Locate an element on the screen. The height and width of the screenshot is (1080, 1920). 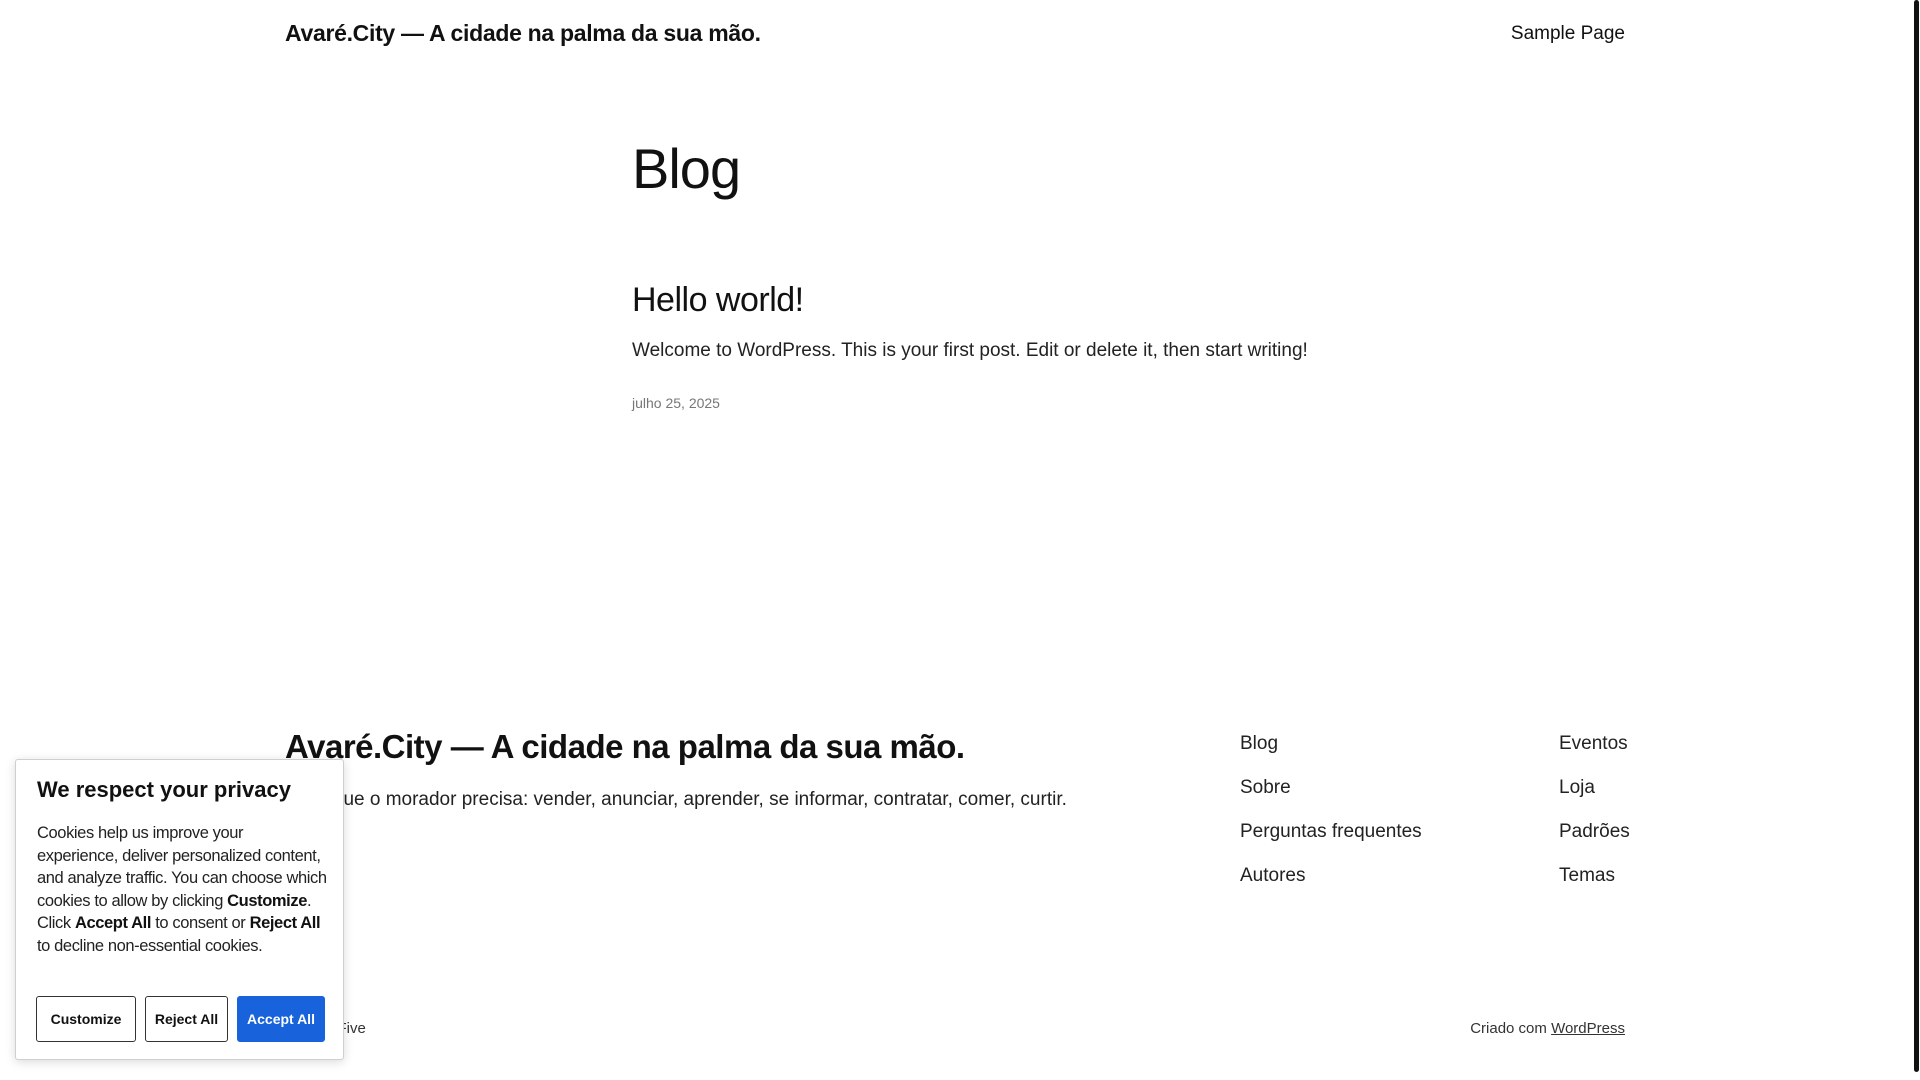
footer-nav-column-1: Blog Sobre Perguntas frequentes Autores is located at coordinates (1331, 818).